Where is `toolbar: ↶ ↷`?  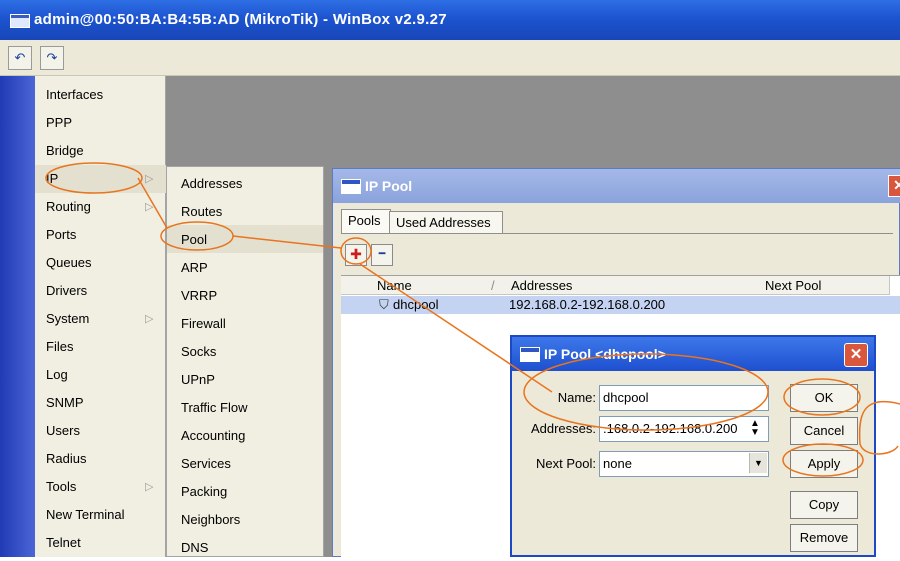 toolbar: ↶ ↷ is located at coordinates (450, 58).